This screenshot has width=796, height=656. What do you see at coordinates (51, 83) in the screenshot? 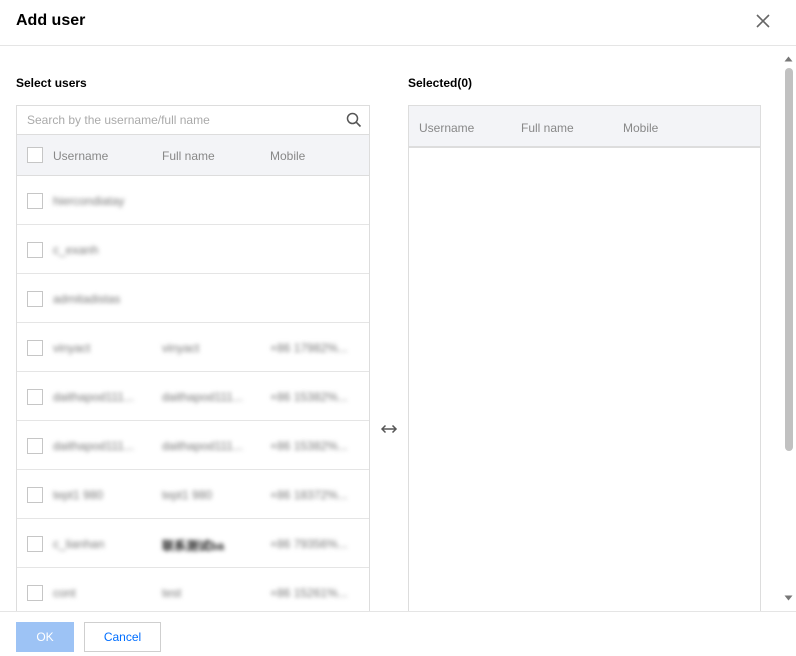
I see `select-users-label: Select users` at bounding box center [51, 83].